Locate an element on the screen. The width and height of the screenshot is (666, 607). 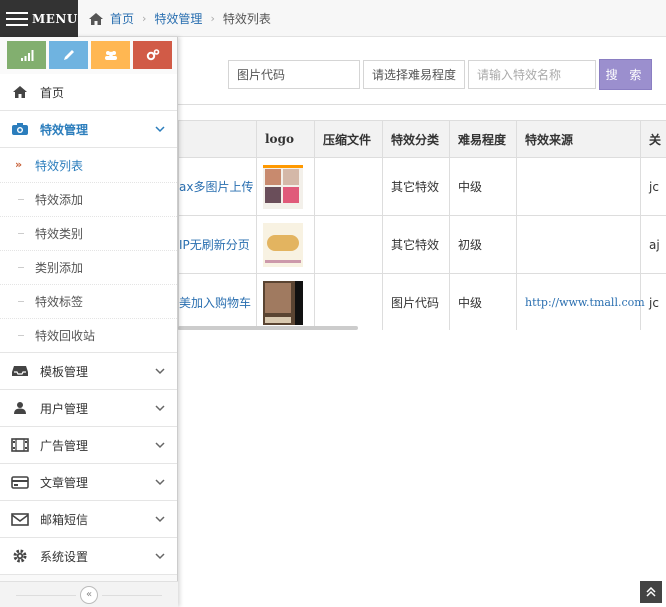
double-angle-up-icon is located at coordinates (651, 592).